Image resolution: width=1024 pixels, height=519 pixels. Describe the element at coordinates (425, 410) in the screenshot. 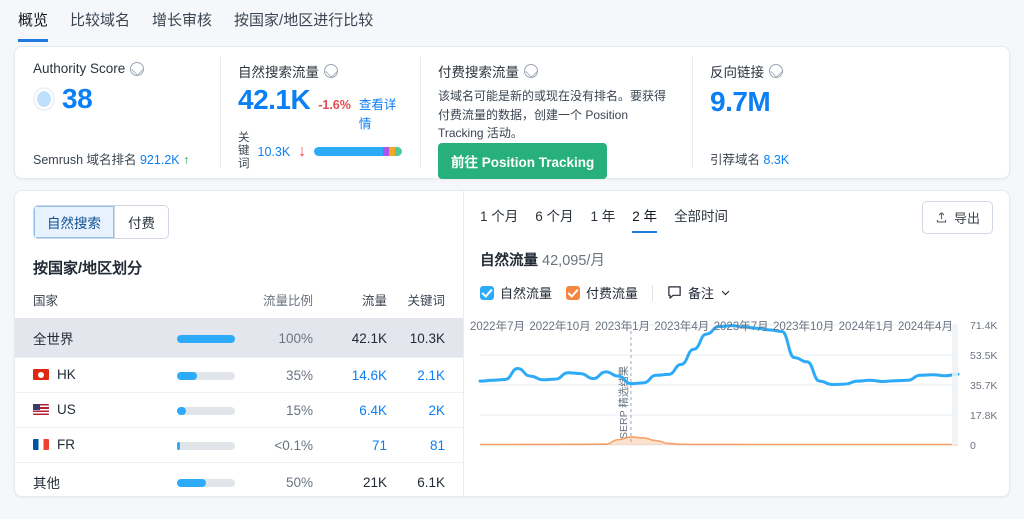

I see `cell-keywords: 2K` at that location.